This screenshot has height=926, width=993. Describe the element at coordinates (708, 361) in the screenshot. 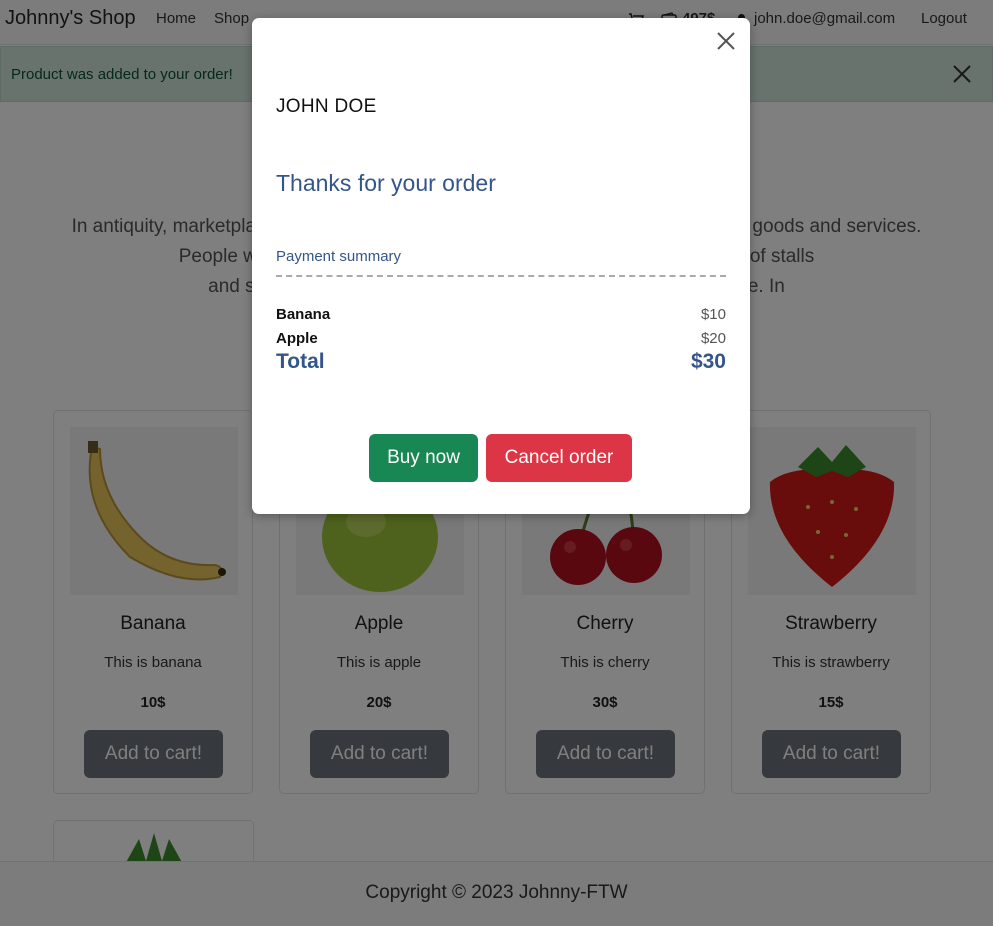

I see `total-value: $30` at that location.